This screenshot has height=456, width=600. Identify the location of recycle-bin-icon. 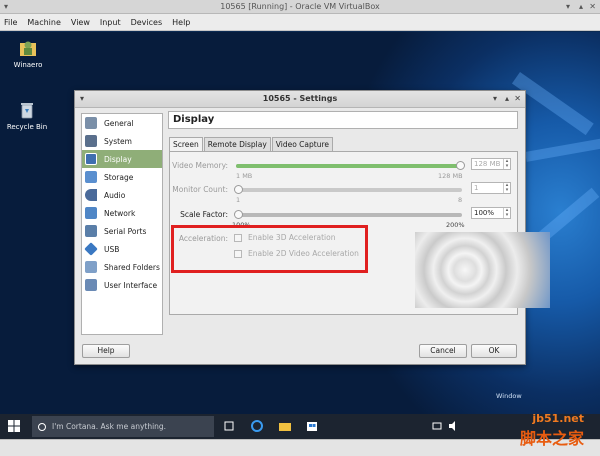
(27, 110).